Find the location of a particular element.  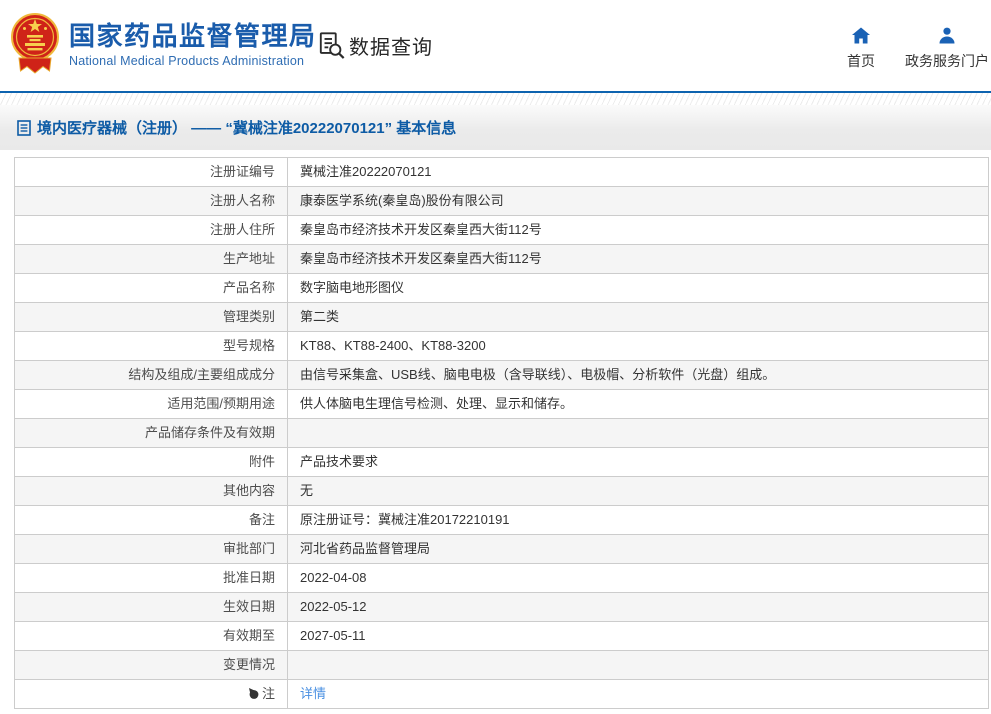

row-value-text: 供人体脑电生理信号检测、处理、显示和储存。 is located at coordinates (437, 403).